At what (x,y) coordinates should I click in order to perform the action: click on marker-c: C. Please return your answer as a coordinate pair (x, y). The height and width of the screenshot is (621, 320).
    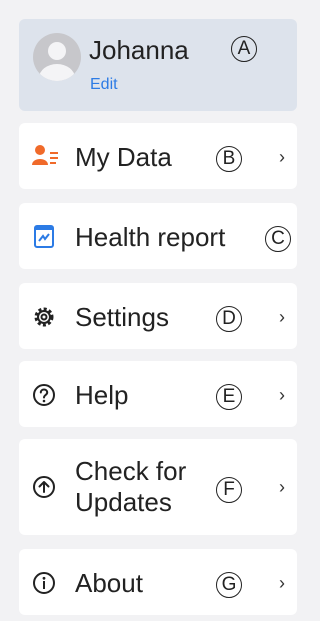
    Looking at the image, I should click on (278, 239).